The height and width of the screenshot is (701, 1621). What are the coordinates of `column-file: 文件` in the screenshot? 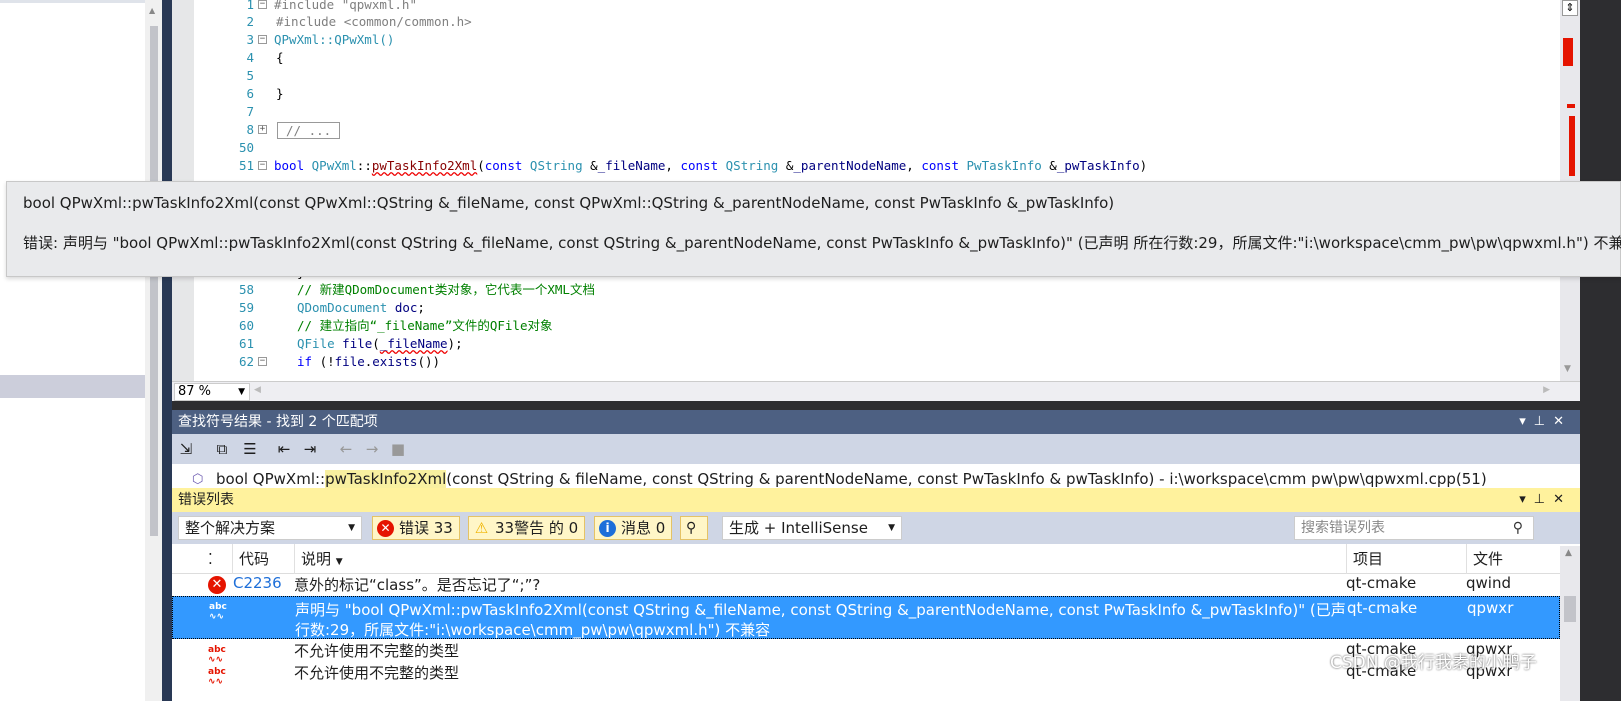 It's located at (1516, 559).